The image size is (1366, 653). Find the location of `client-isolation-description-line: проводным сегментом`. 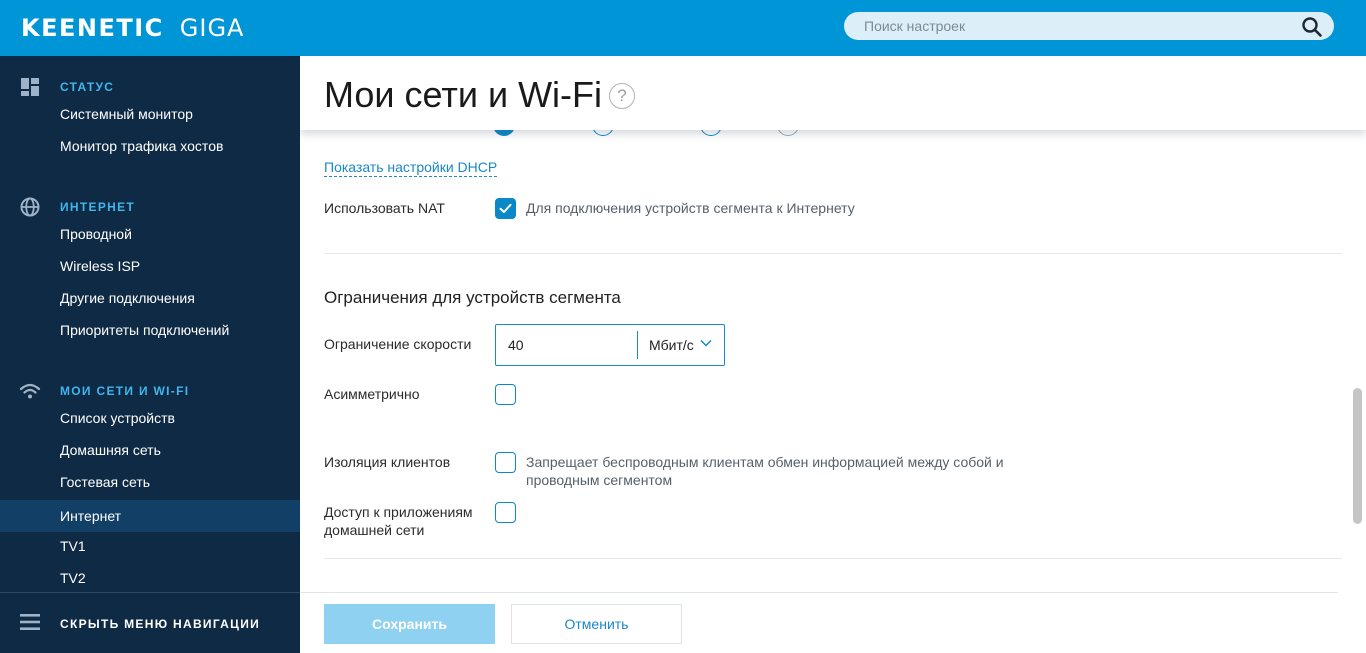

client-isolation-description-line: проводным сегментом is located at coordinates (599, 480).